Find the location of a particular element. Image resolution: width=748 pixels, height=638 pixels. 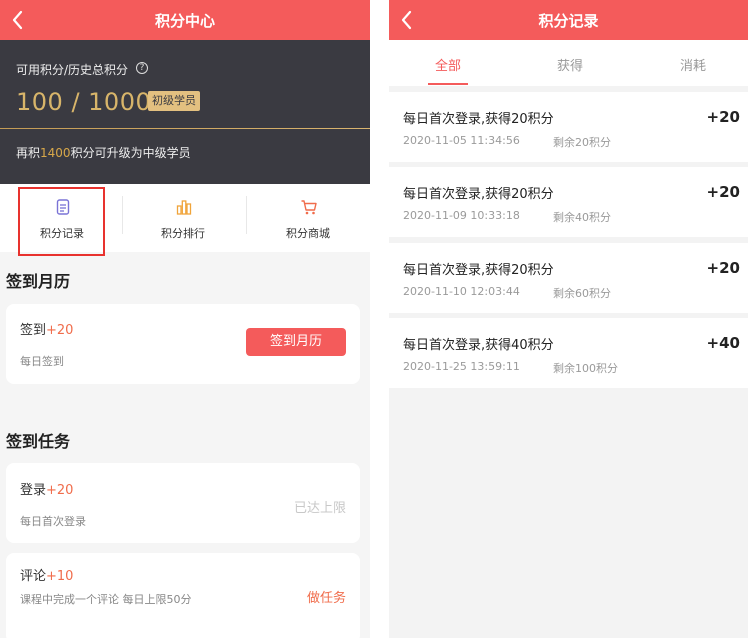

calendar-section-title: 签到月历 is located at coordinates (38, 281).